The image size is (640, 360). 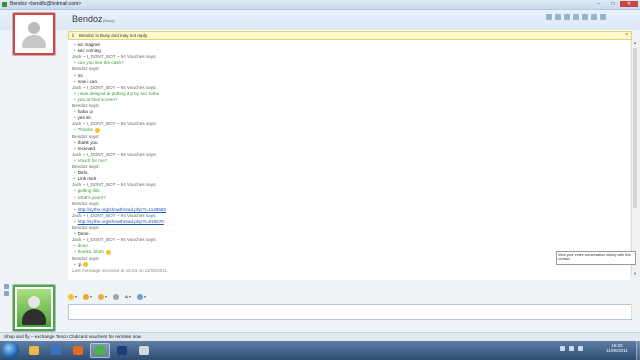 I want to click on message-line: • sec coming, so click(x=87, y=50).